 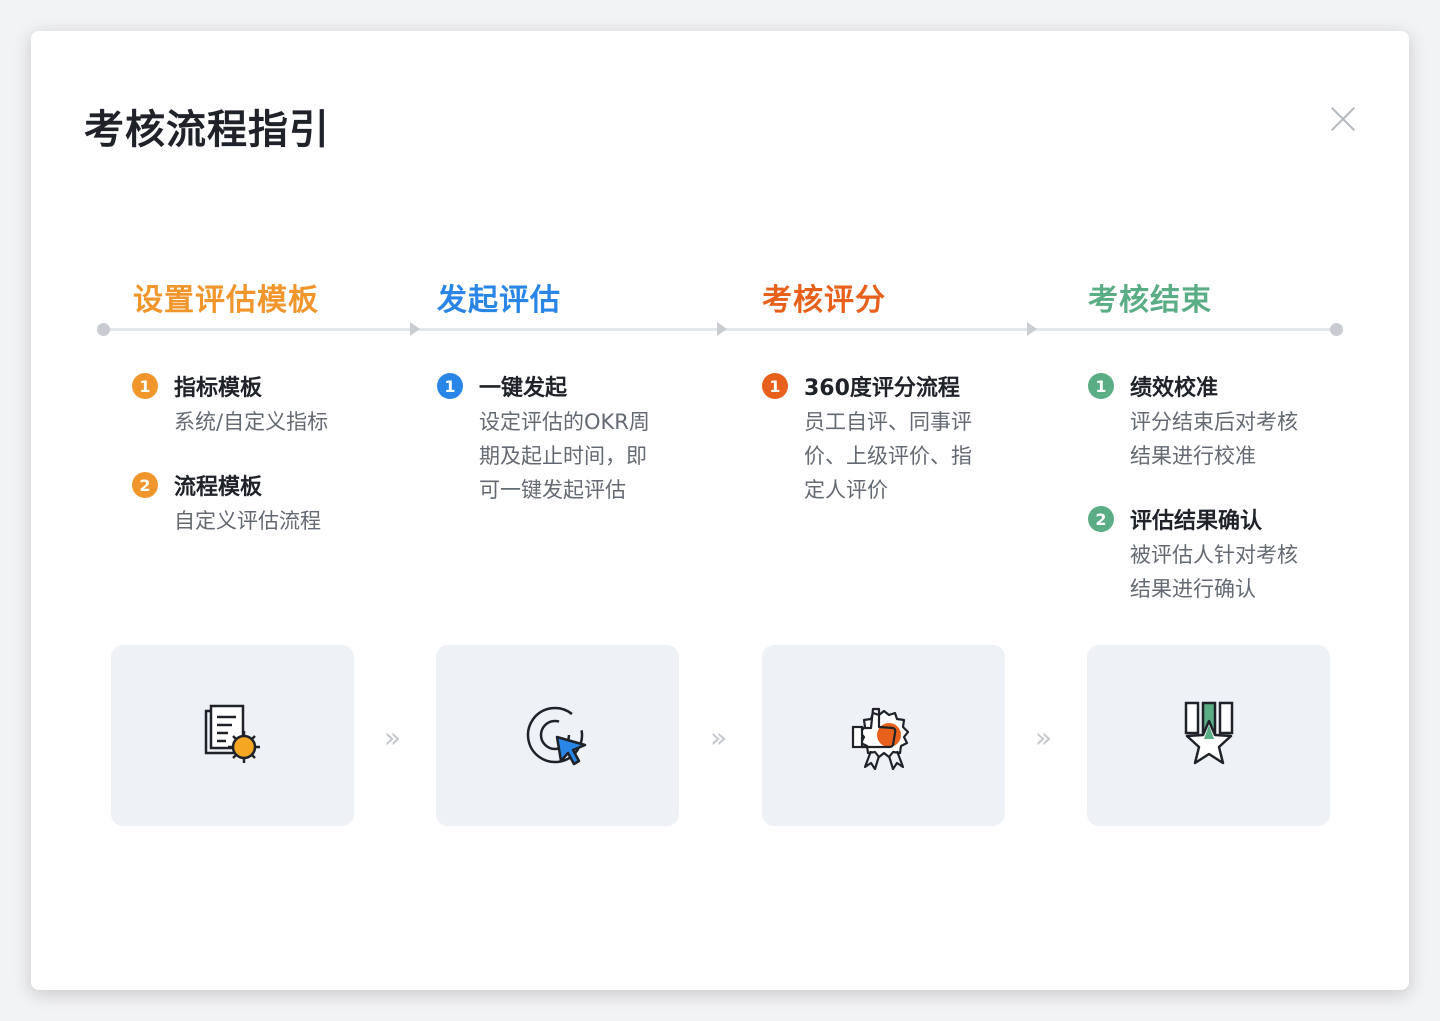 I want to click on step-item: 2 流程模板 自定义评估流程, so click(x=252, y=504).